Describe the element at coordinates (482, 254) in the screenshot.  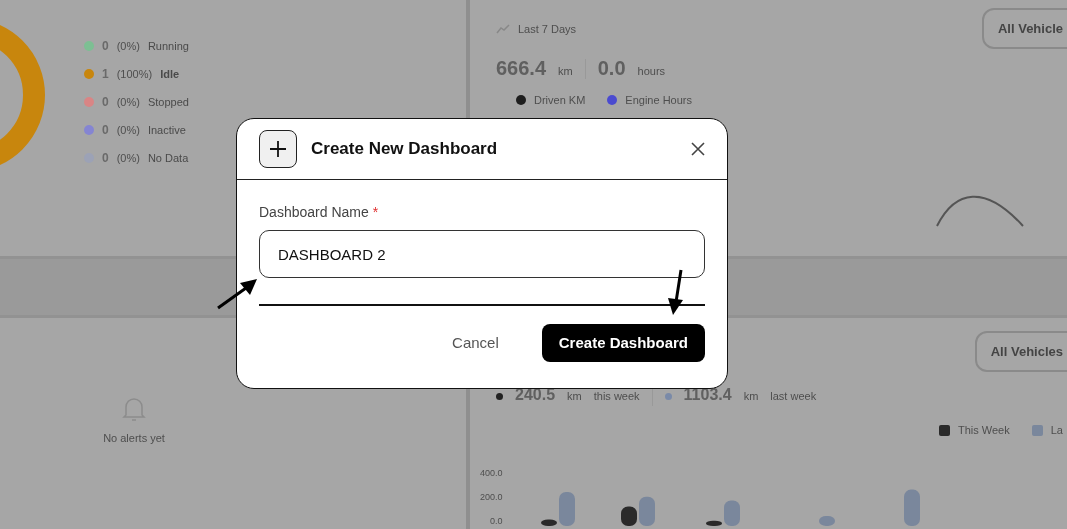
I see `input-field: DASHBOARD 2` at that location.